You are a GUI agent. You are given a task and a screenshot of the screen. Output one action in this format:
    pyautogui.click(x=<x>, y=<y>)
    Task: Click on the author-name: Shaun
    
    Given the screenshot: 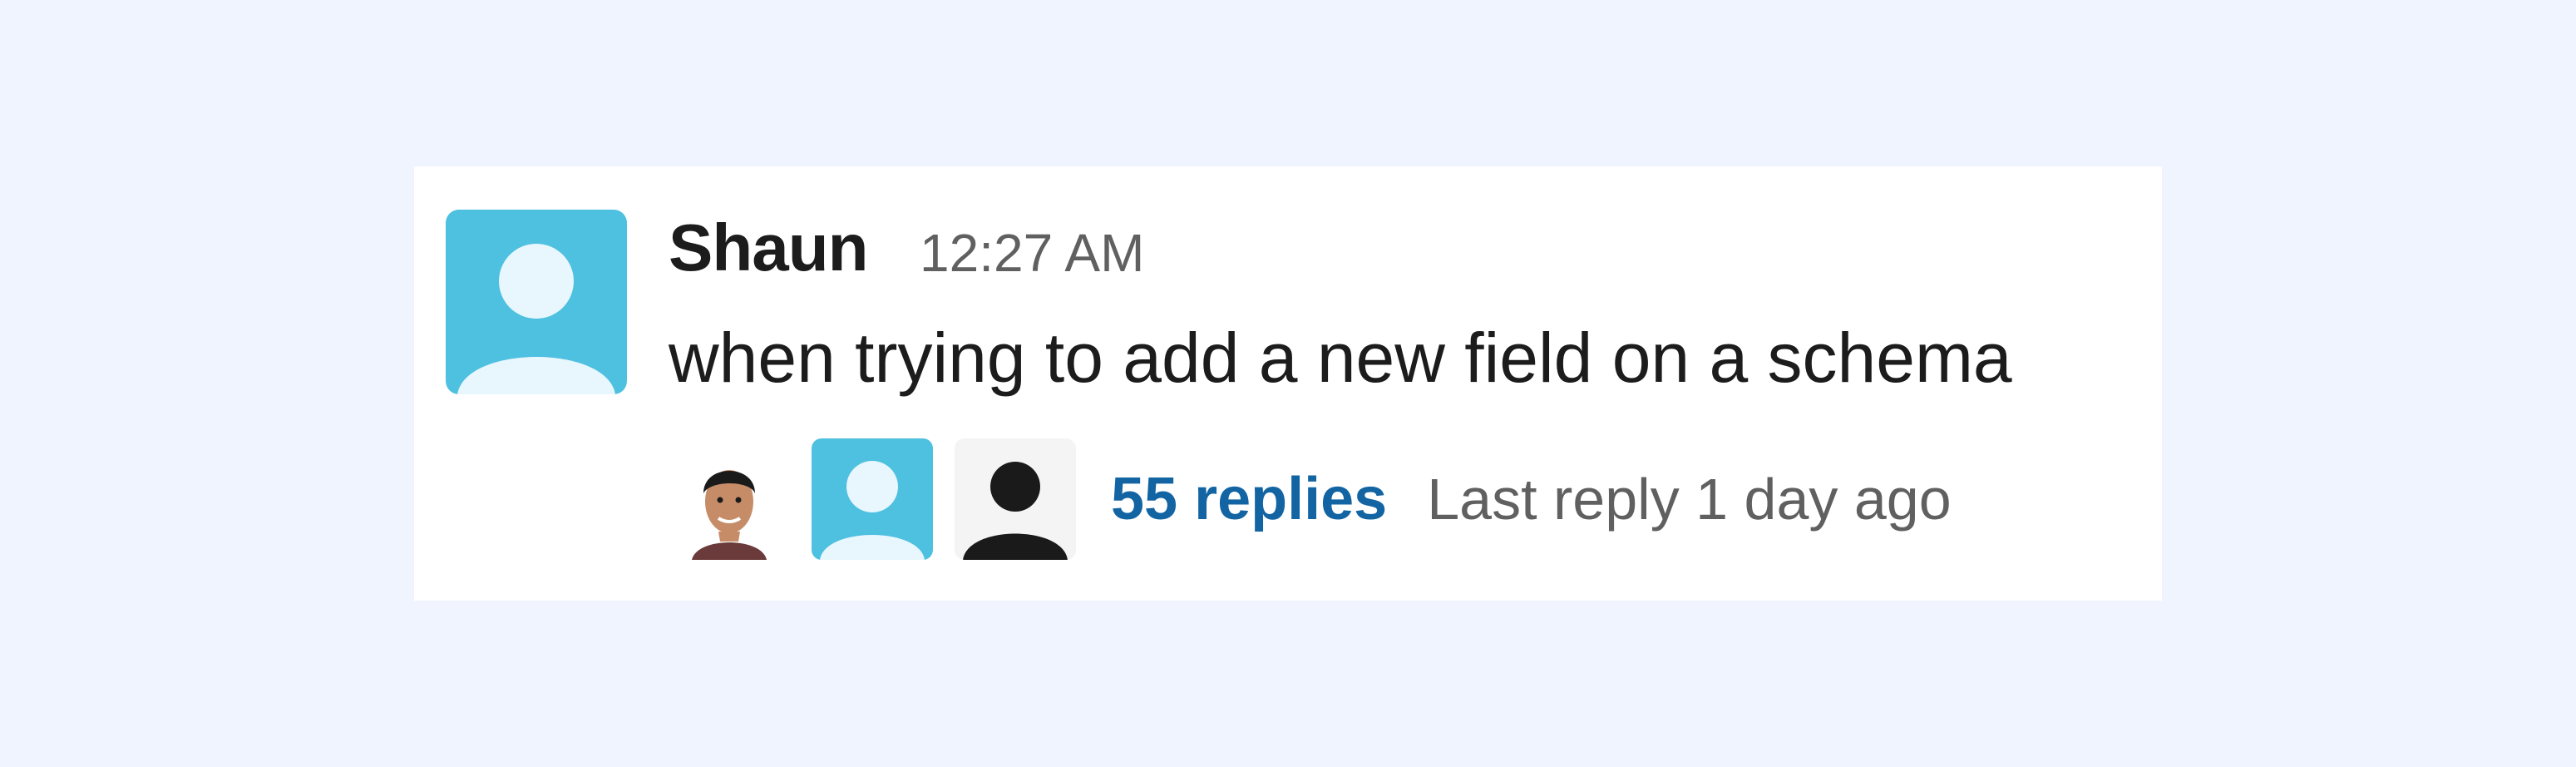 What is the action you would take?
    pyautogui.click(x=768, y=248)
    